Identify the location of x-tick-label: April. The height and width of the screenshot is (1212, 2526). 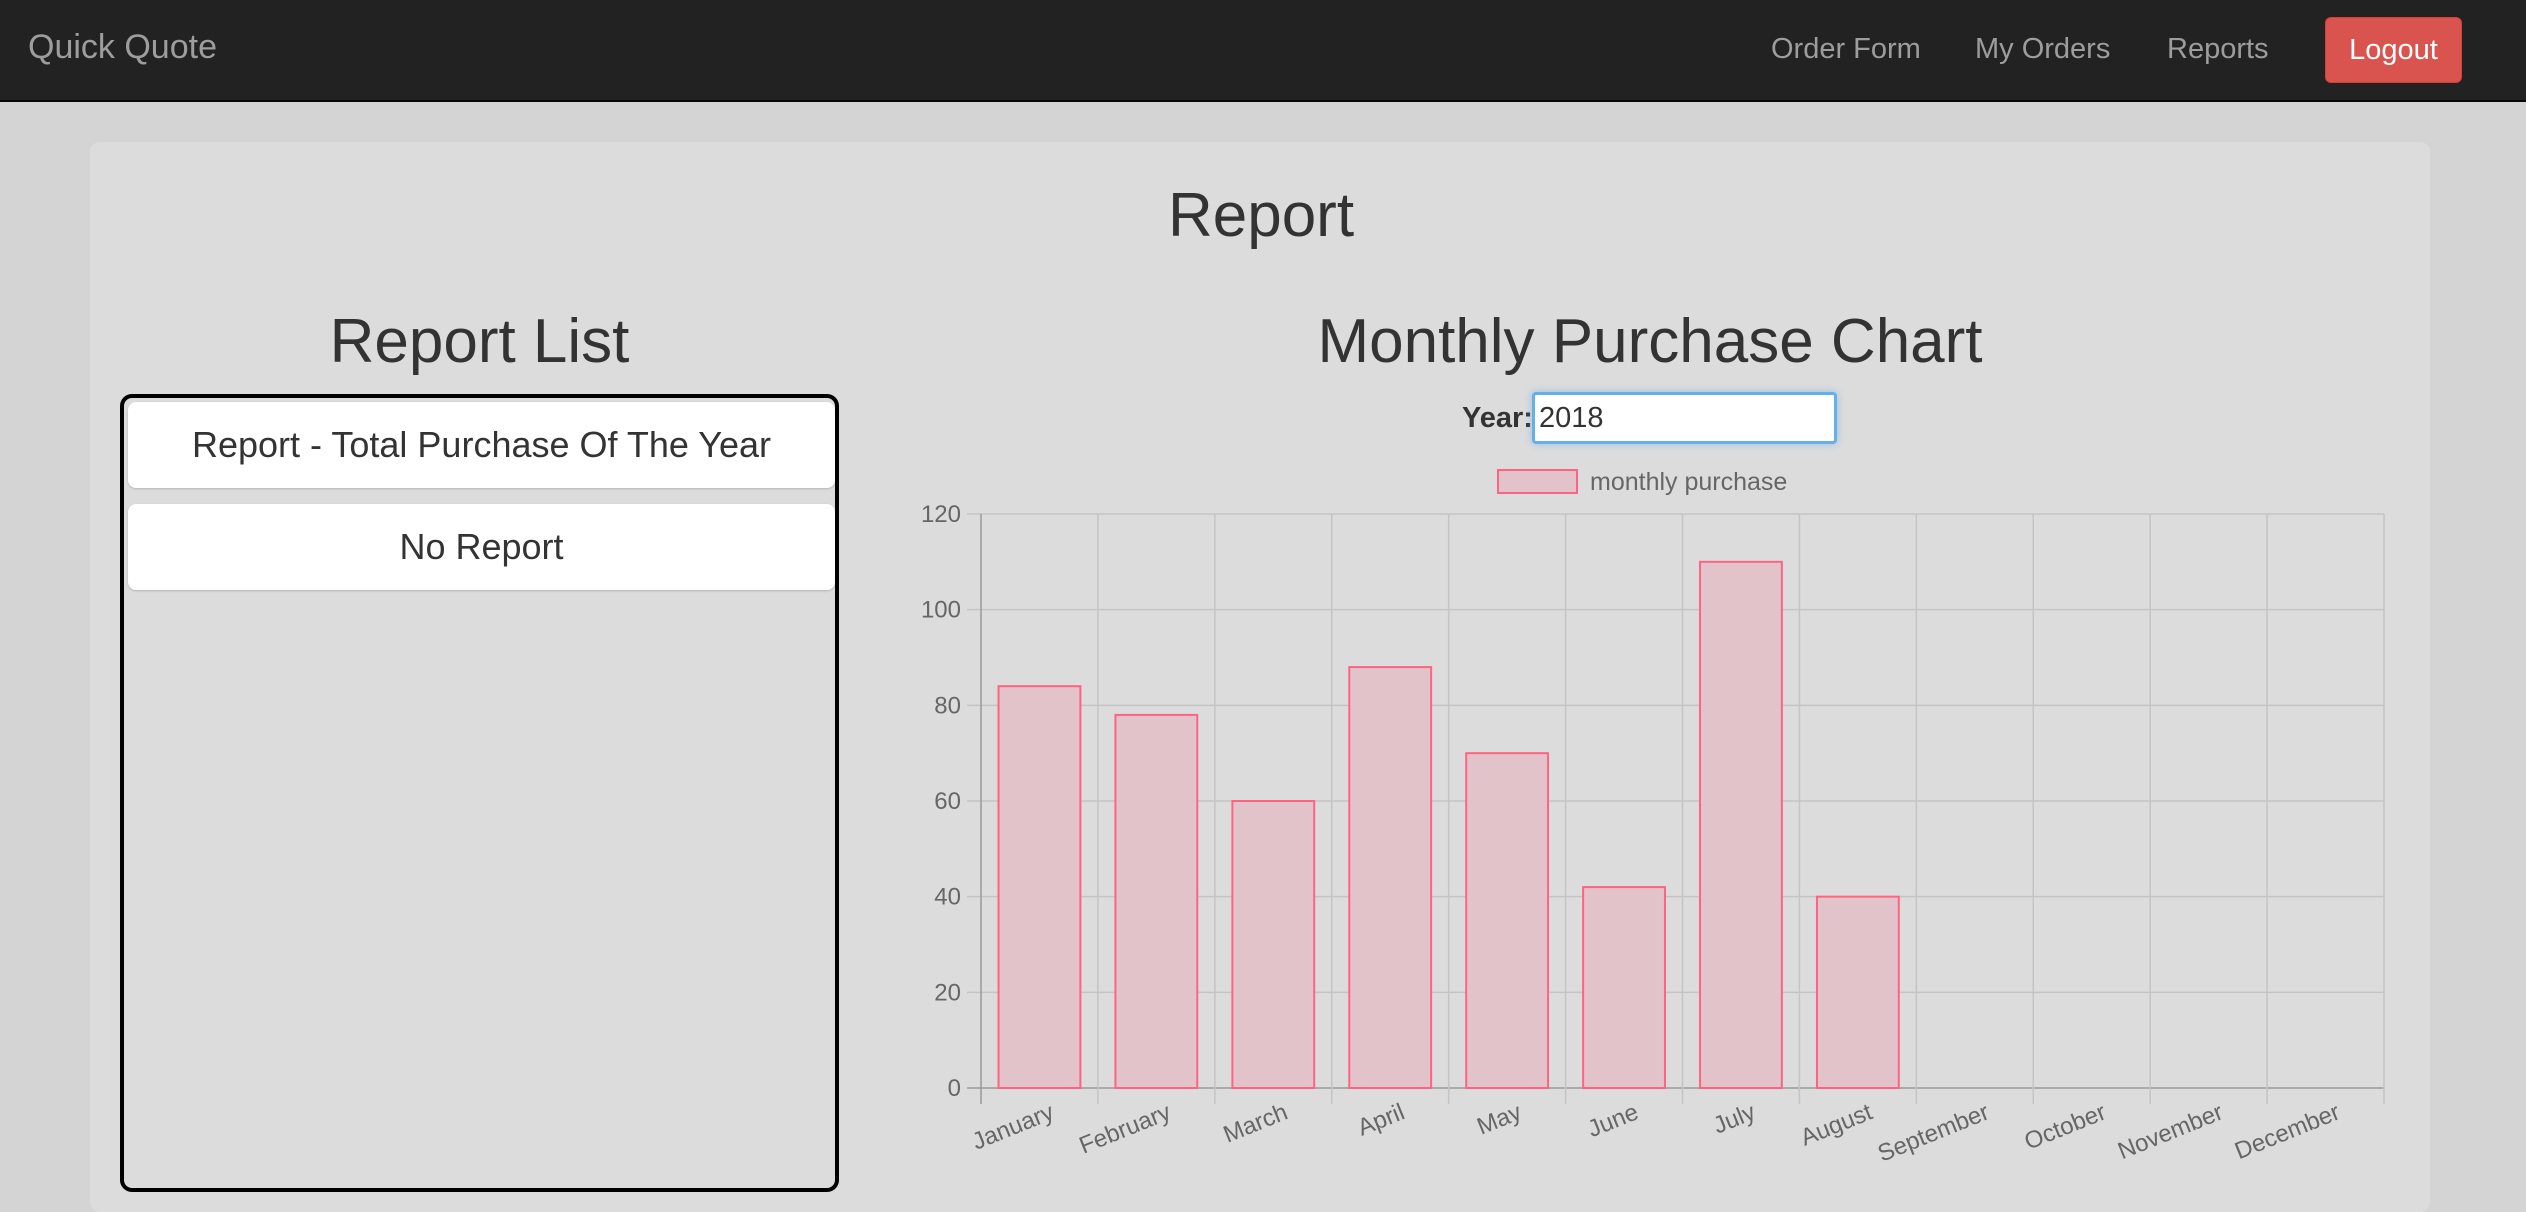
(1381, 1120).